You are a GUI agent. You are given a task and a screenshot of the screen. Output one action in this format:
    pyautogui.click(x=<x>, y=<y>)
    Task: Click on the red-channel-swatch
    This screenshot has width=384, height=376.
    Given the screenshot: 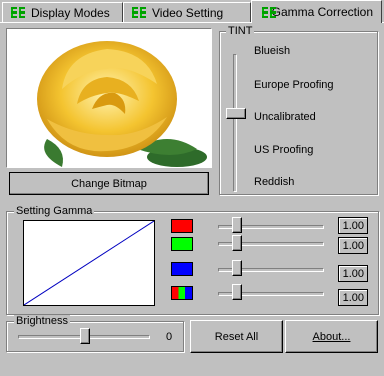 What is the action you would take?
    pyautogui.click(x=182, y=226)
    